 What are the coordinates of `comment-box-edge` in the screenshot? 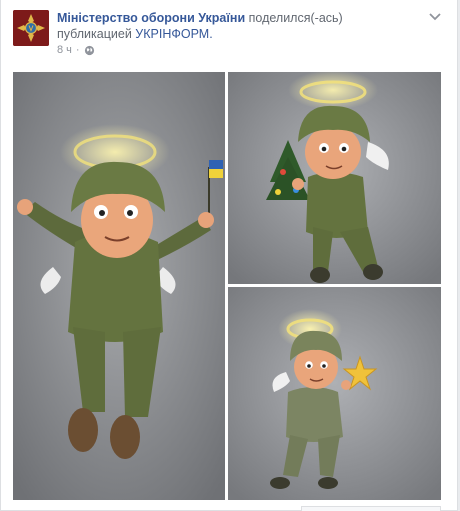 It's located at (371, 508).